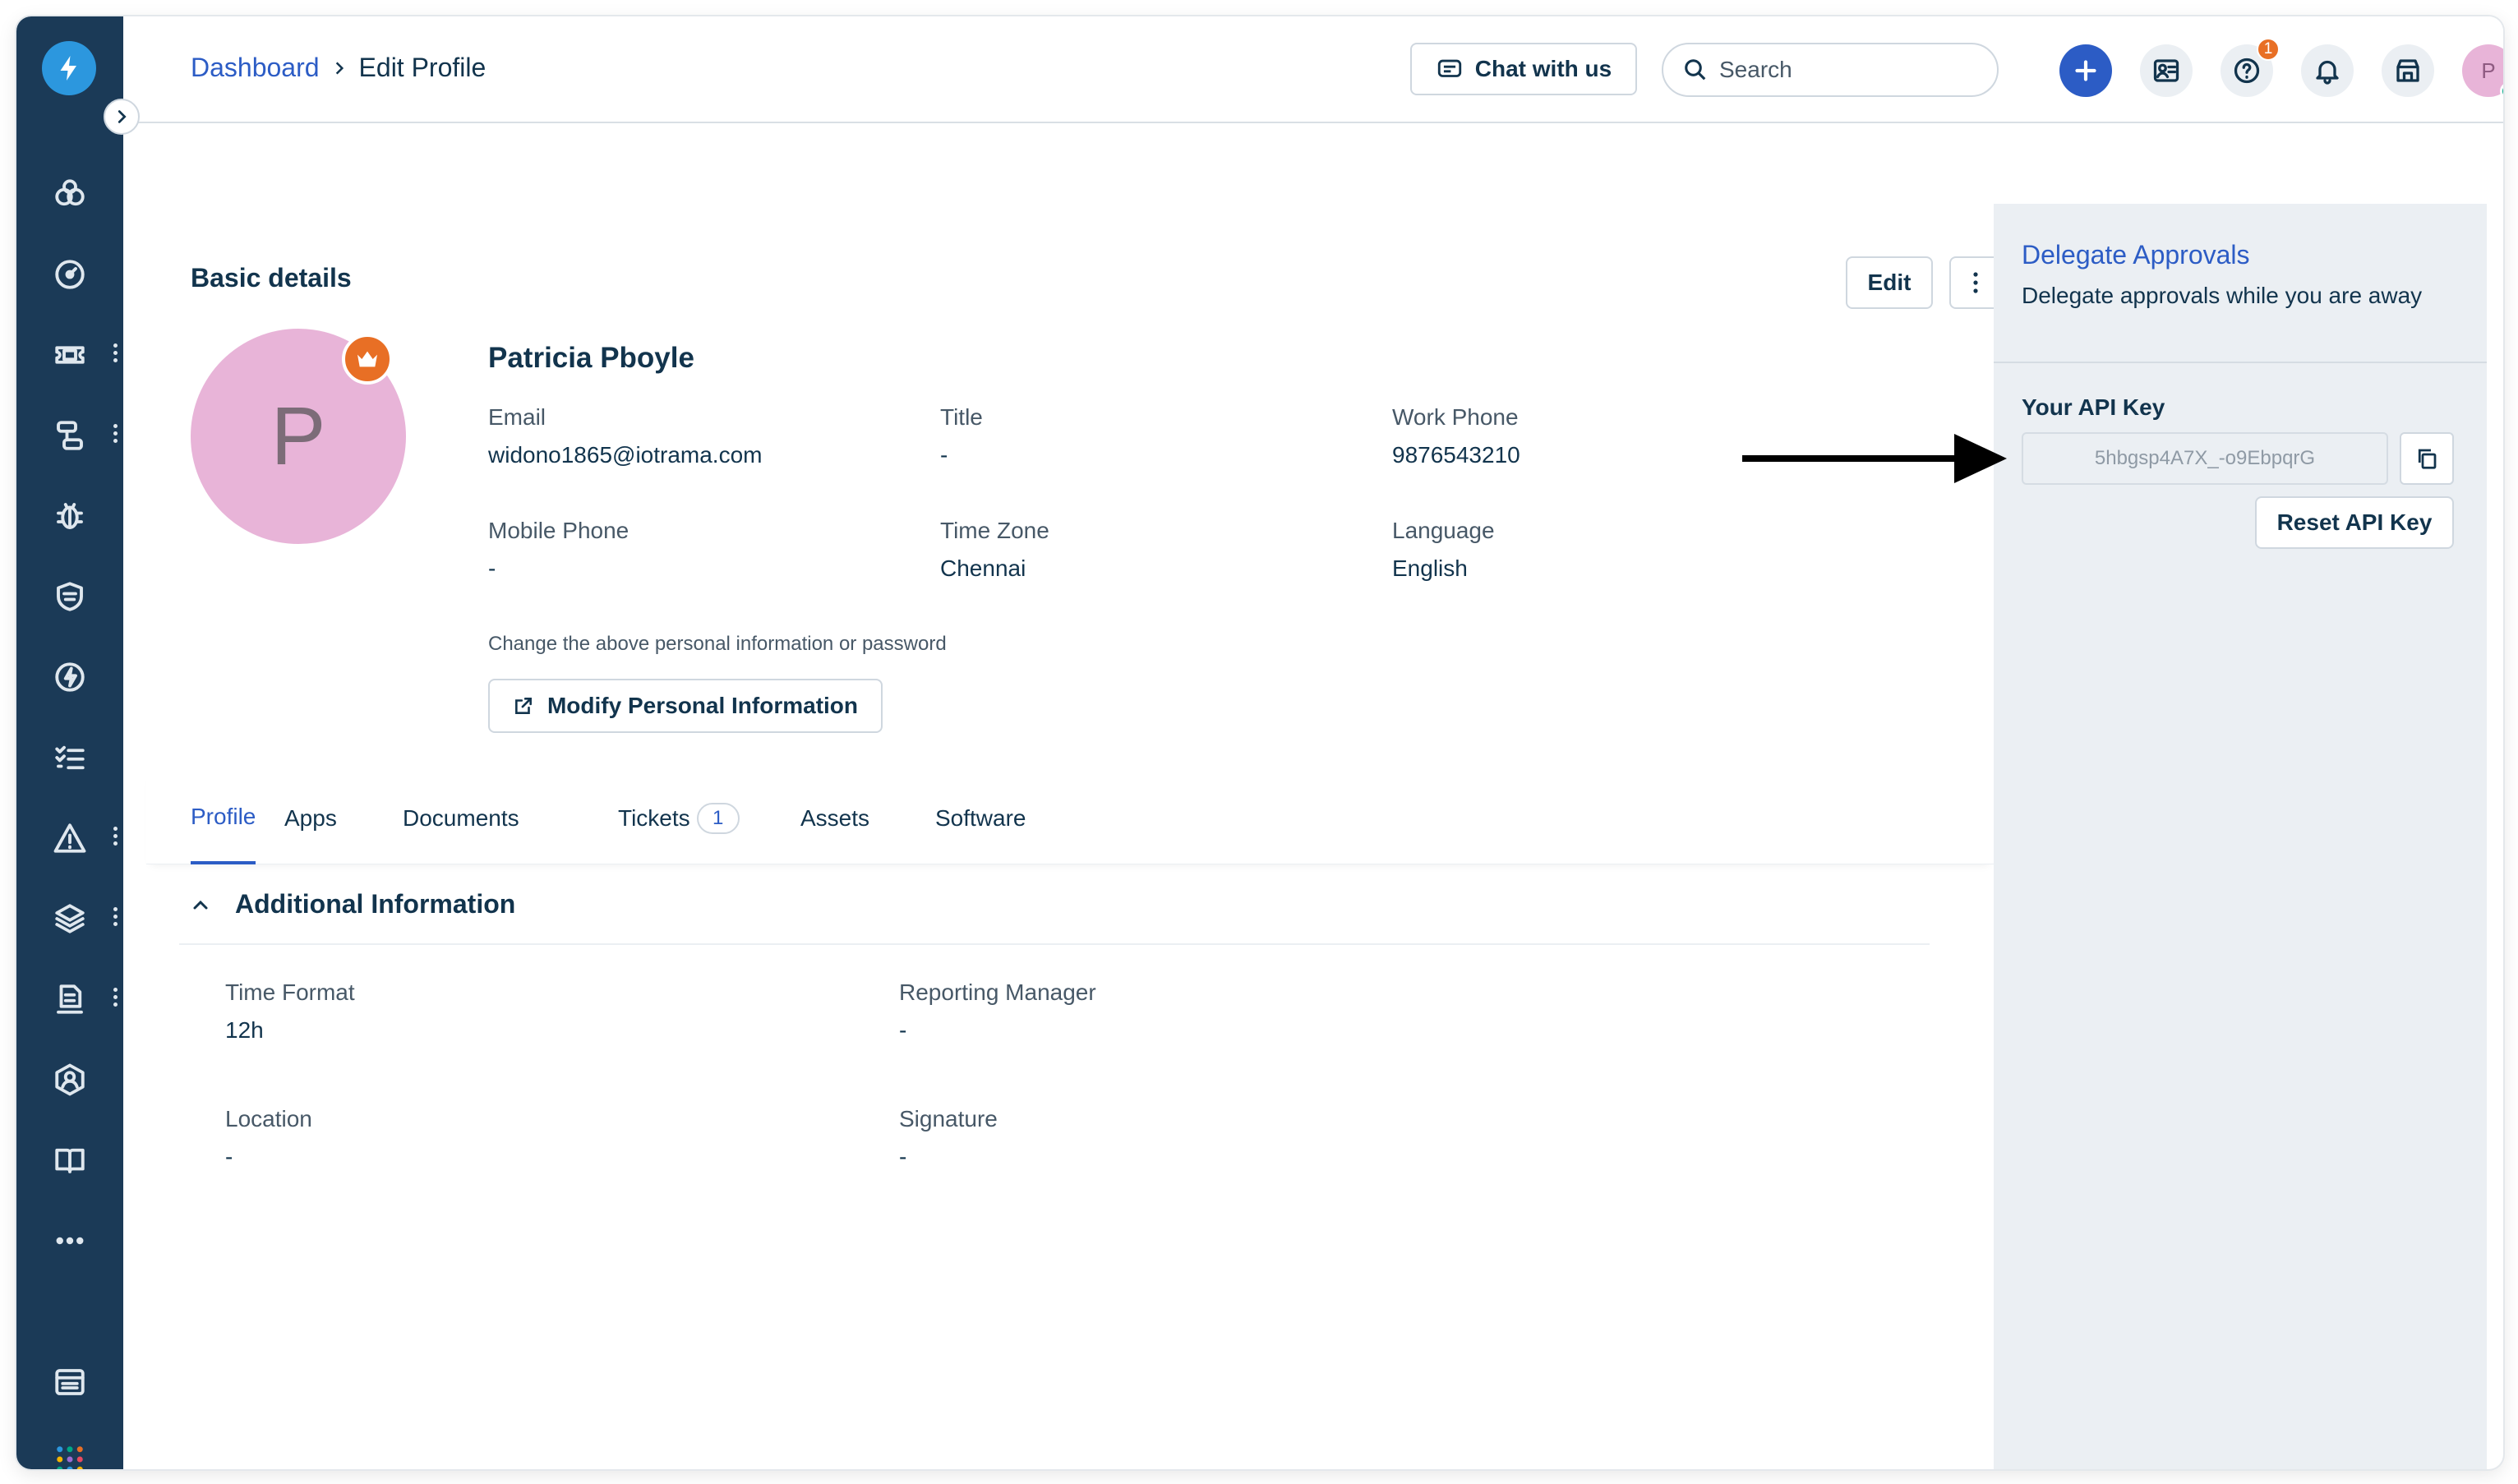 This screenshot has width=2518, height=1484. What do you see at coordinates (1054, 944) in the screenshot?
I see `divider` at bounding box center [1054, 944].